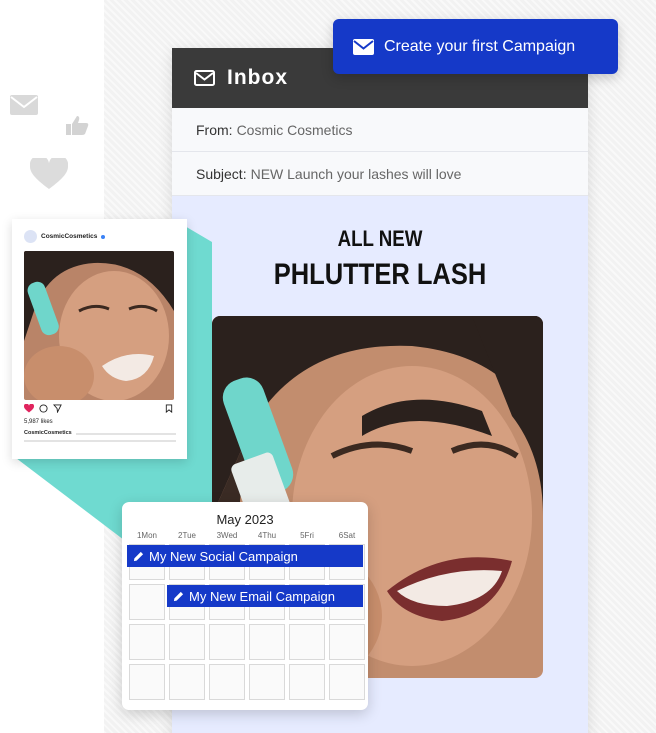  What do you see at coordinates (30, 236) in the screenshot?
I see `avatar` at bounding box center [30, 236].